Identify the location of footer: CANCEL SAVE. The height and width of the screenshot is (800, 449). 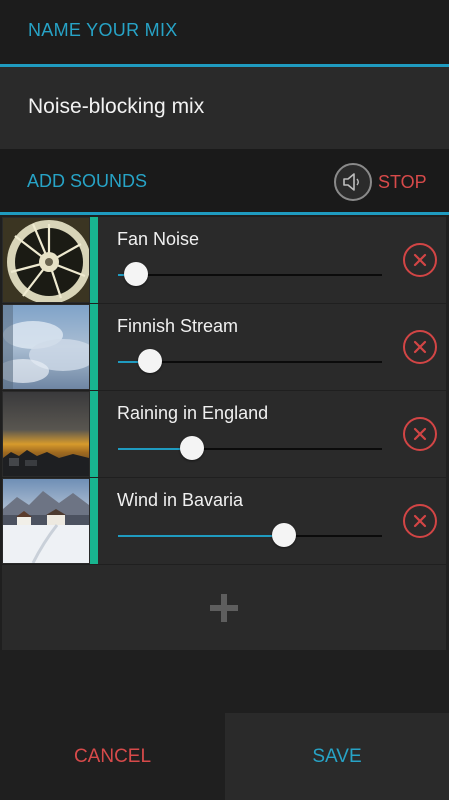
(224, 756).